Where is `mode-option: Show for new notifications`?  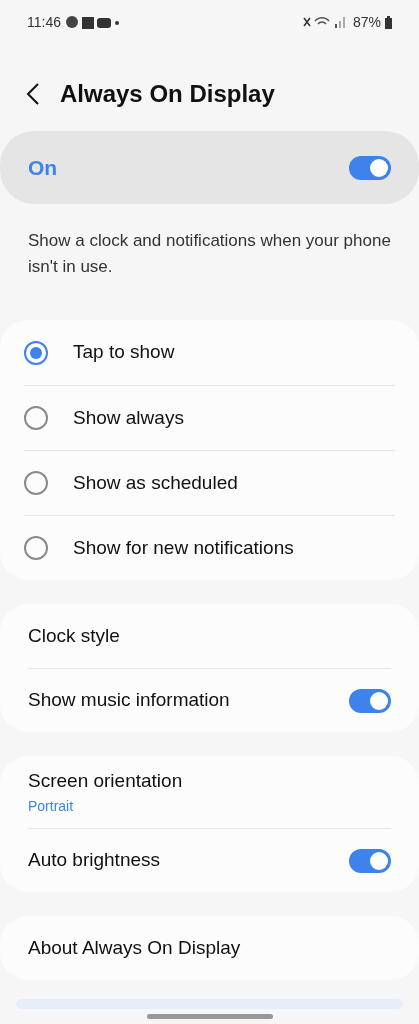 mode-option: Show for new notifications is located at coordinates (209, 547).